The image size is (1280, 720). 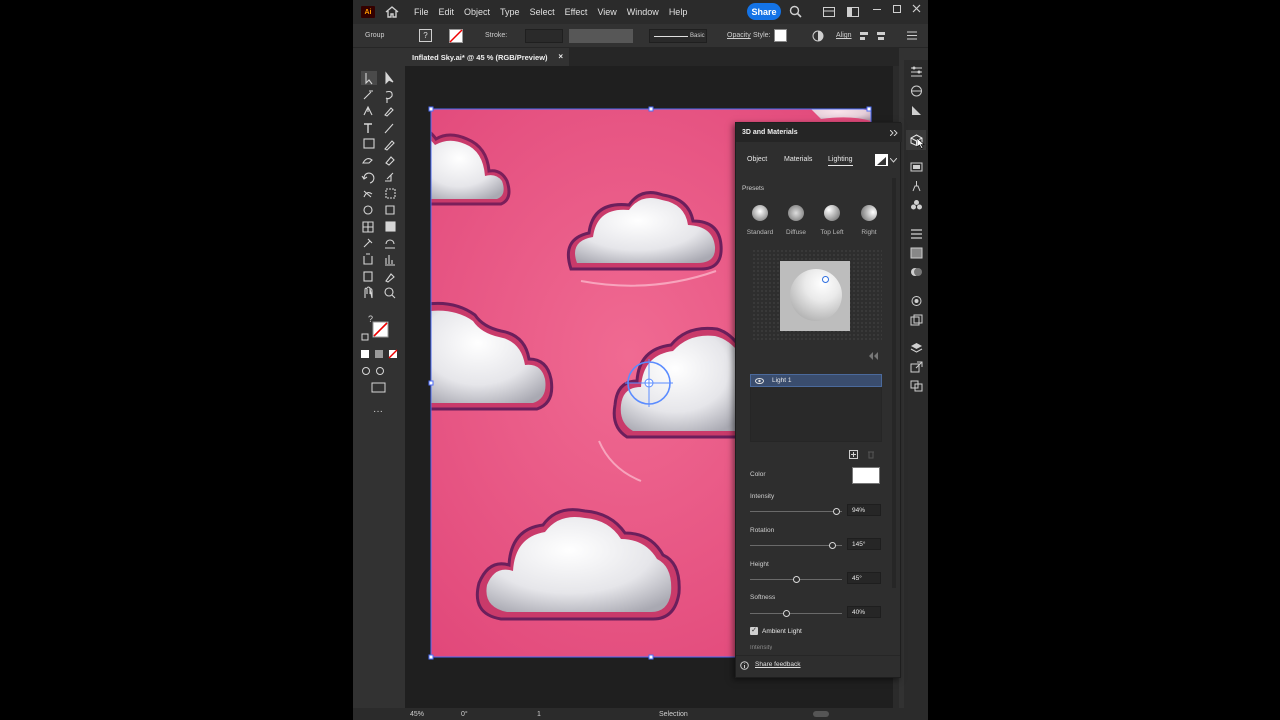 I want to click on menu-object: Object, so click(x=477, y=12).